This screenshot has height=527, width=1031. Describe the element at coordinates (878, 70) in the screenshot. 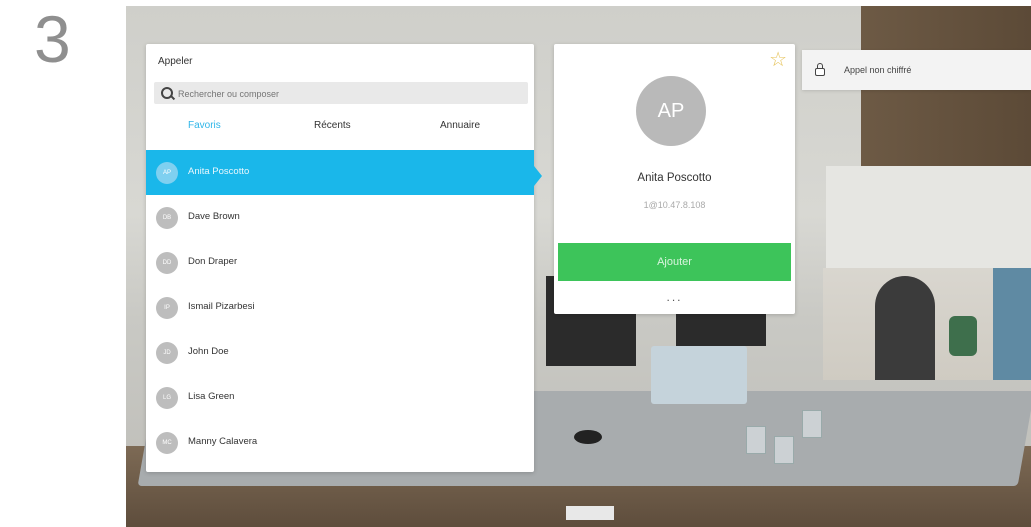

I see `encryption-status-text: Appel non chiffré` at that location.